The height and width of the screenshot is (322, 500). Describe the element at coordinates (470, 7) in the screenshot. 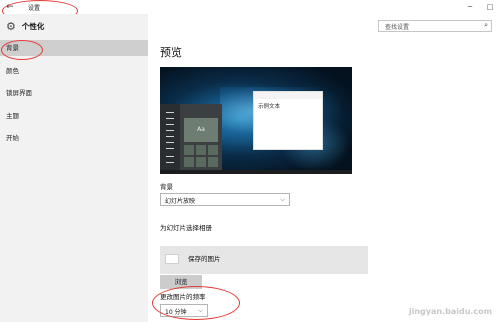

I see `minimize-button: ─` at that location.